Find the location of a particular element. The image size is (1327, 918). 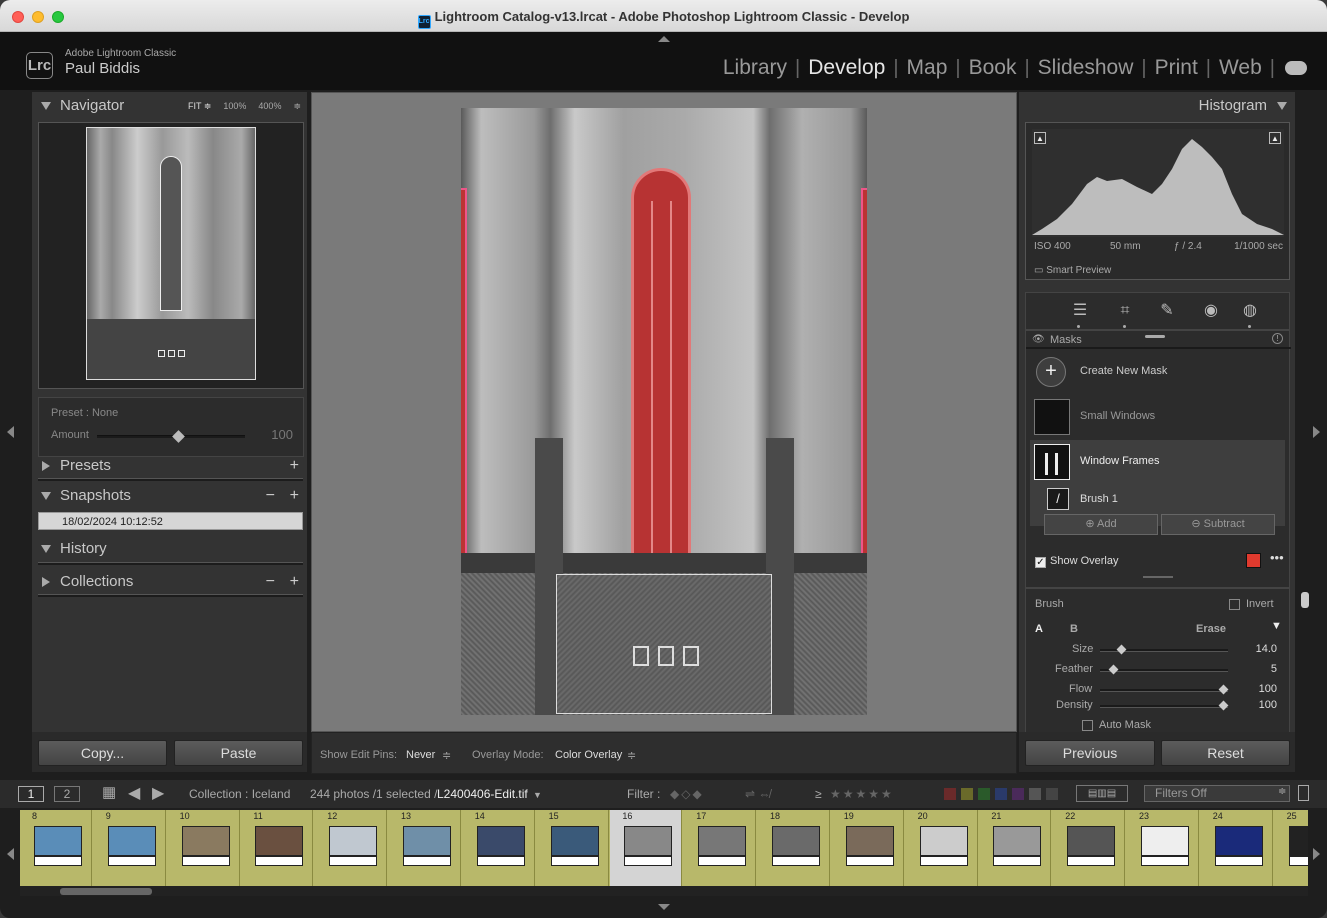

panel-drag-handle is located at coordinates (1155, 336).